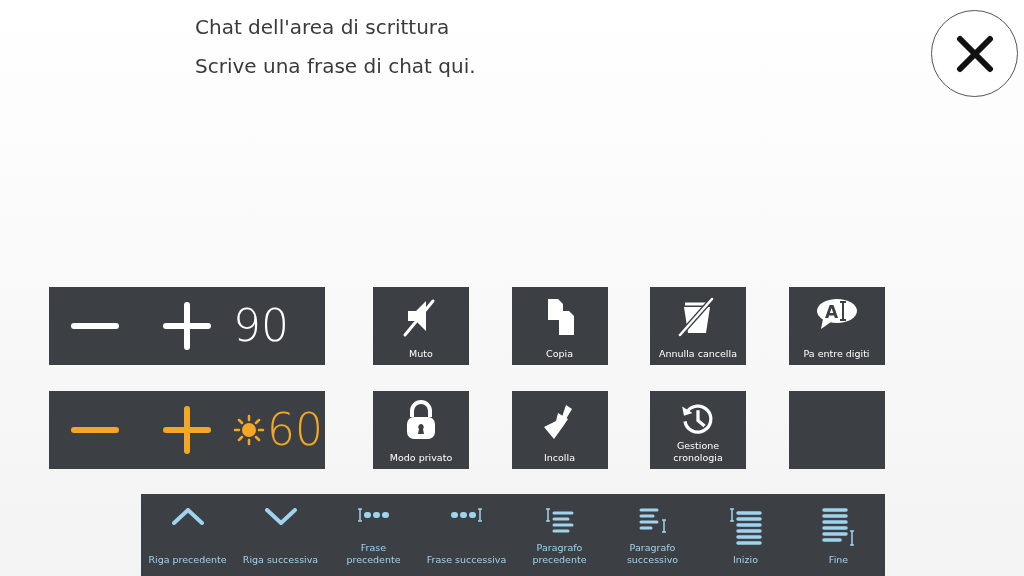 The width and height of the screenshot is (1024, 576). What do you see at coordinates (838, 527) in the screenshot?
I see `document-end-icon` at bounding box center [838, 527].